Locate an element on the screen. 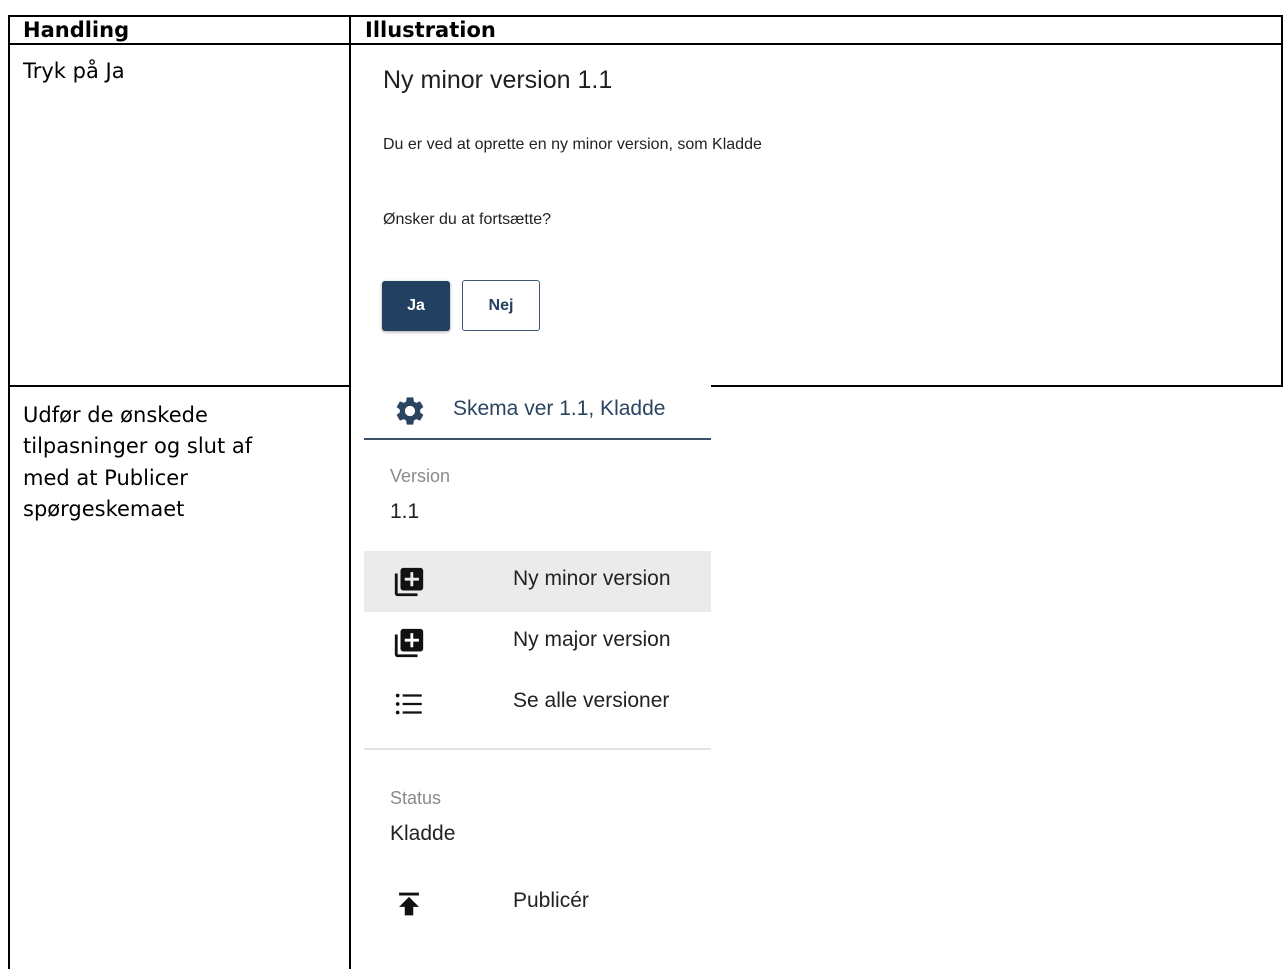 The height and width of the screenshot is (969, 1283). publish-button: Publicér is located at coordinates (537, 903).